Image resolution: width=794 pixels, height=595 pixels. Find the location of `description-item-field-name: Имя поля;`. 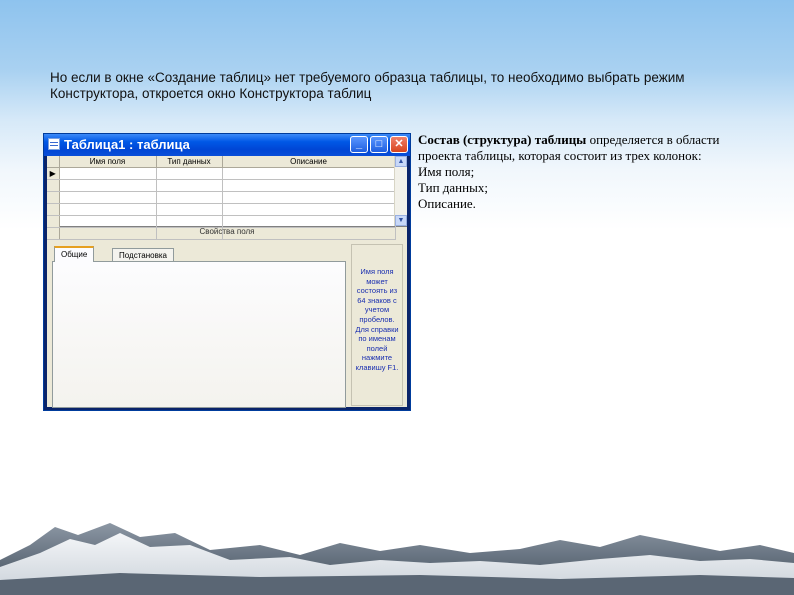

description-item-field-name: Имя поля; is located at coordinates (446, 171).